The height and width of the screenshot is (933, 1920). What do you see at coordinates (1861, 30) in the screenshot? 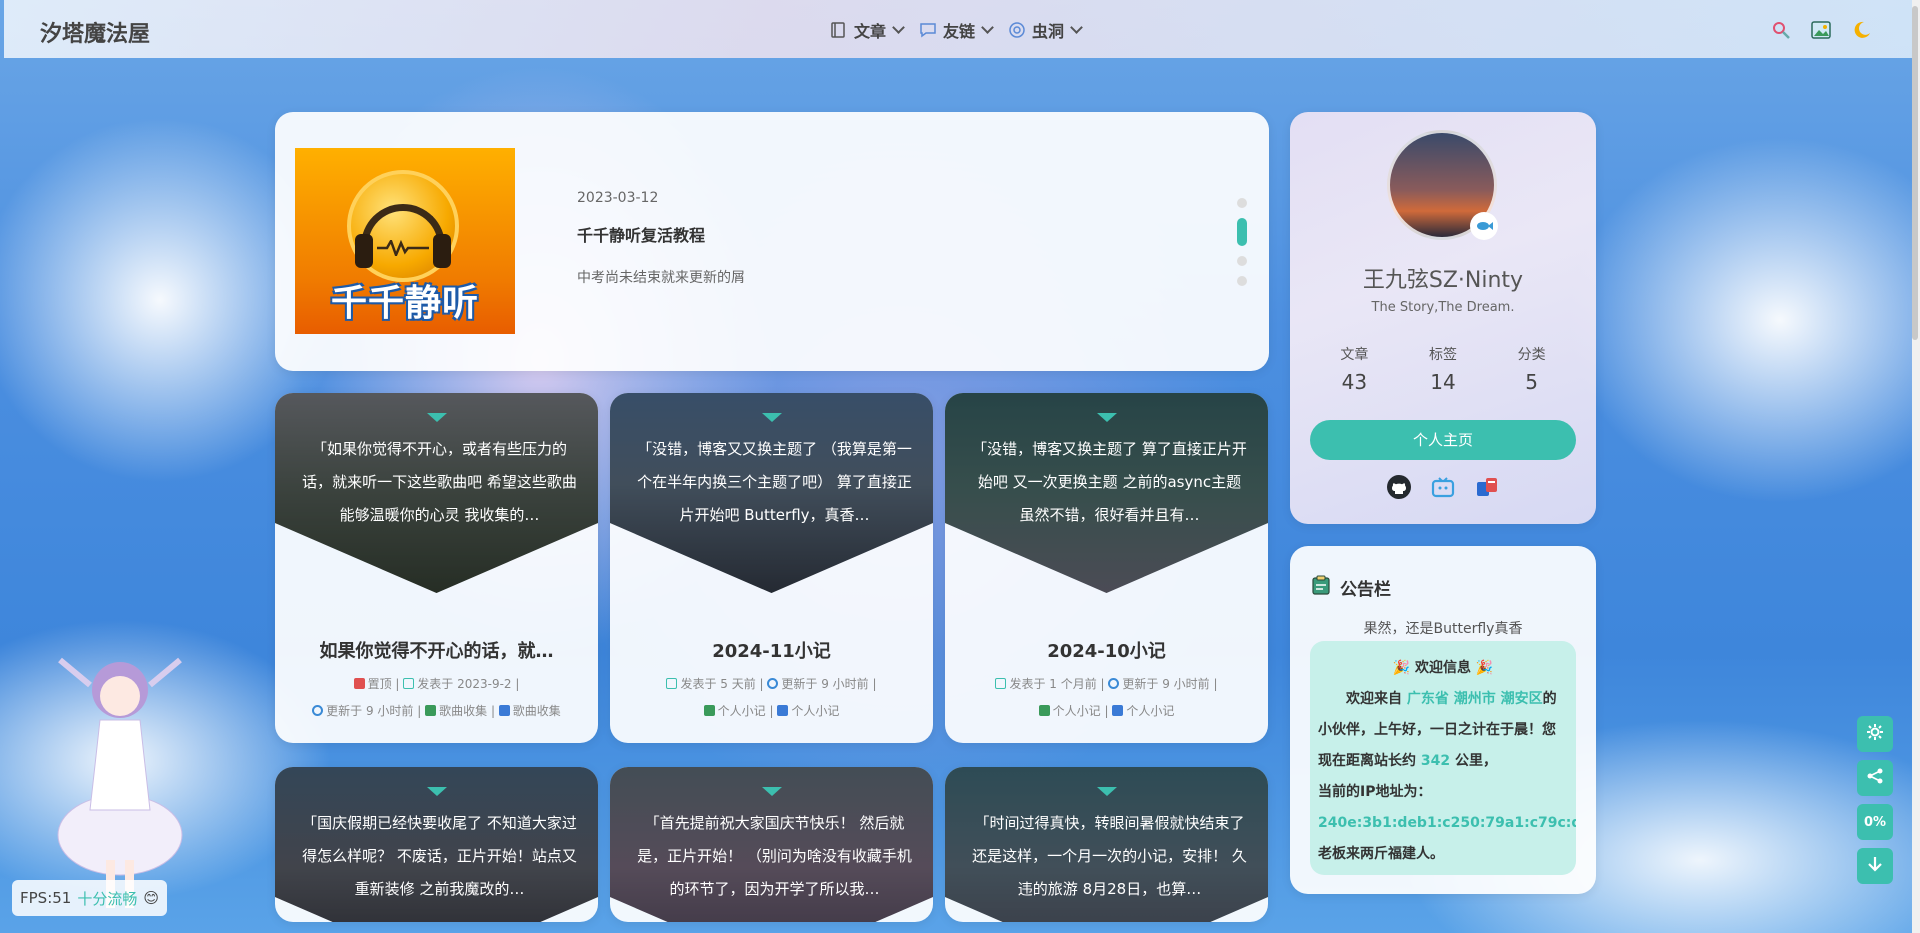
I see `dark-mode-moon-icon` at bounding box center [1861, 30].